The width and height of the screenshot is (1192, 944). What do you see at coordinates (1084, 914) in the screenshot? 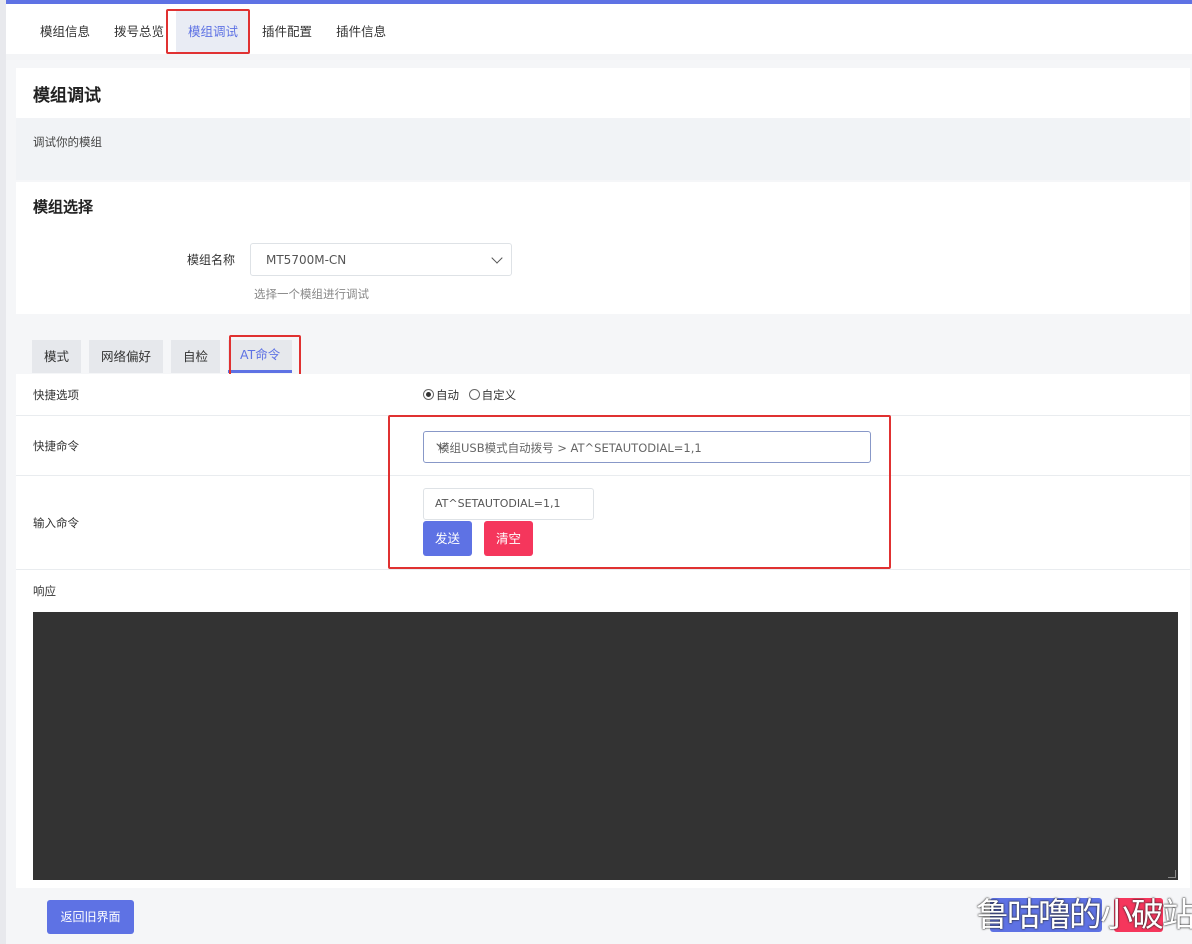
I see `watermark-text: 鲁咕噜的小破站` at bounding box center [1084, 914].